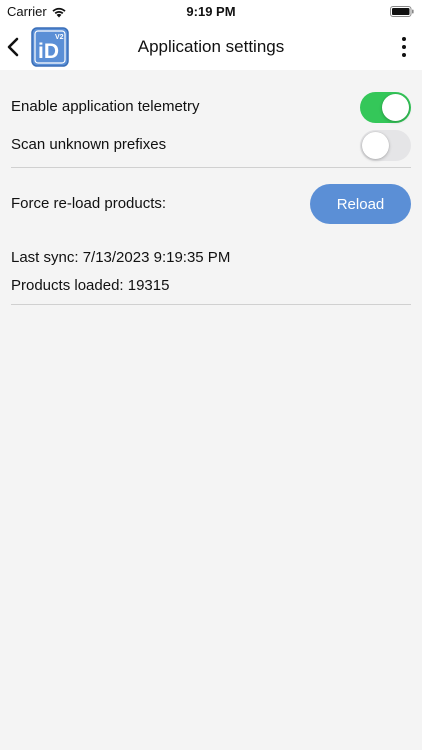 This screenshot has height=750, width=422. Describe the element at coordinates (89, 144) in the screenshot. I see `scan-prefixes-label: Scan unknown prefixes` at that location.